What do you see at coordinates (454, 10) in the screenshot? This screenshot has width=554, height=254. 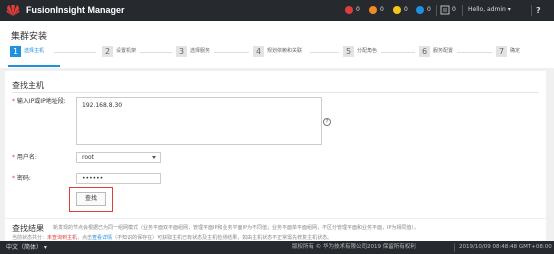 I see `task-count: 0` at bounding box center [454, 10].